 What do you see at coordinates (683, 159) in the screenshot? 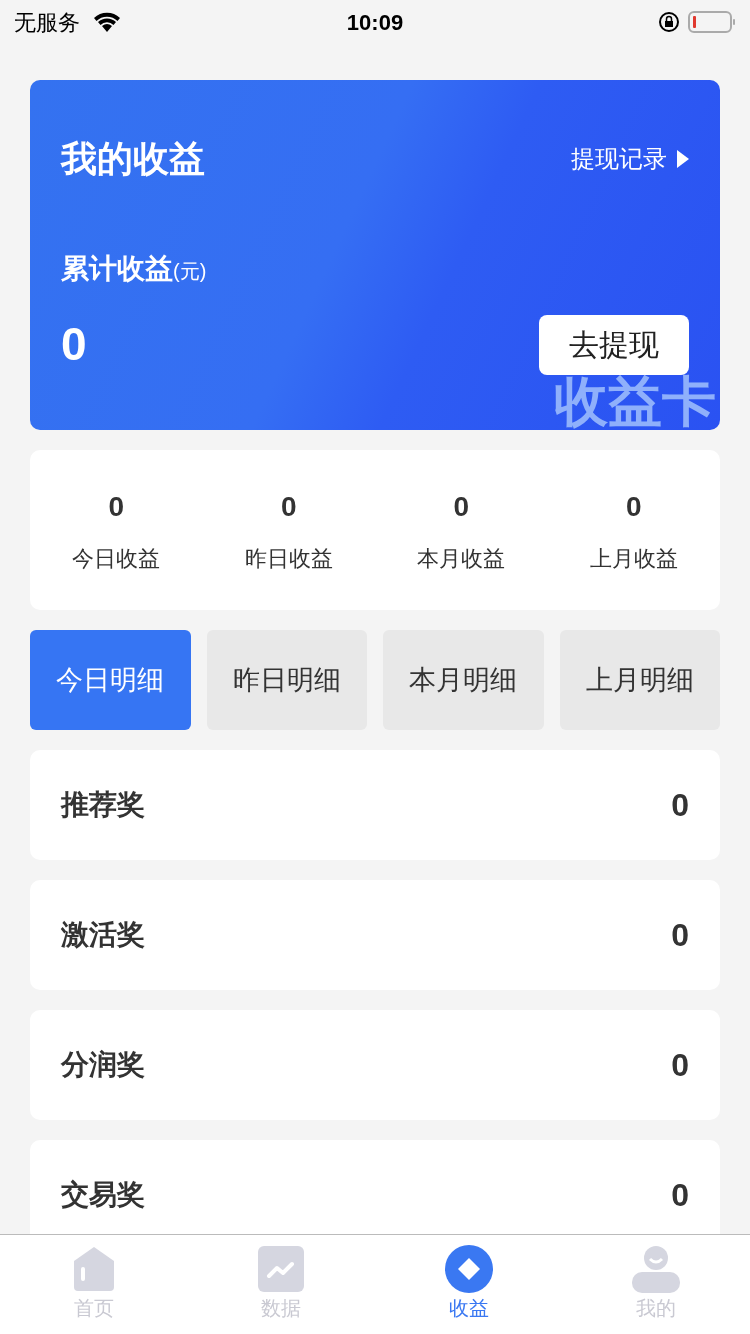
I see `caret-icon` at bounding box center [683, 159].